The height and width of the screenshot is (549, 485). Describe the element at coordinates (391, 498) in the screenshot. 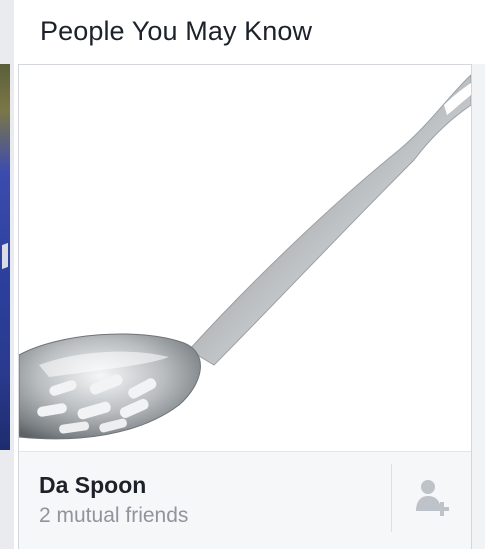

I see `footer-divider` at that location.